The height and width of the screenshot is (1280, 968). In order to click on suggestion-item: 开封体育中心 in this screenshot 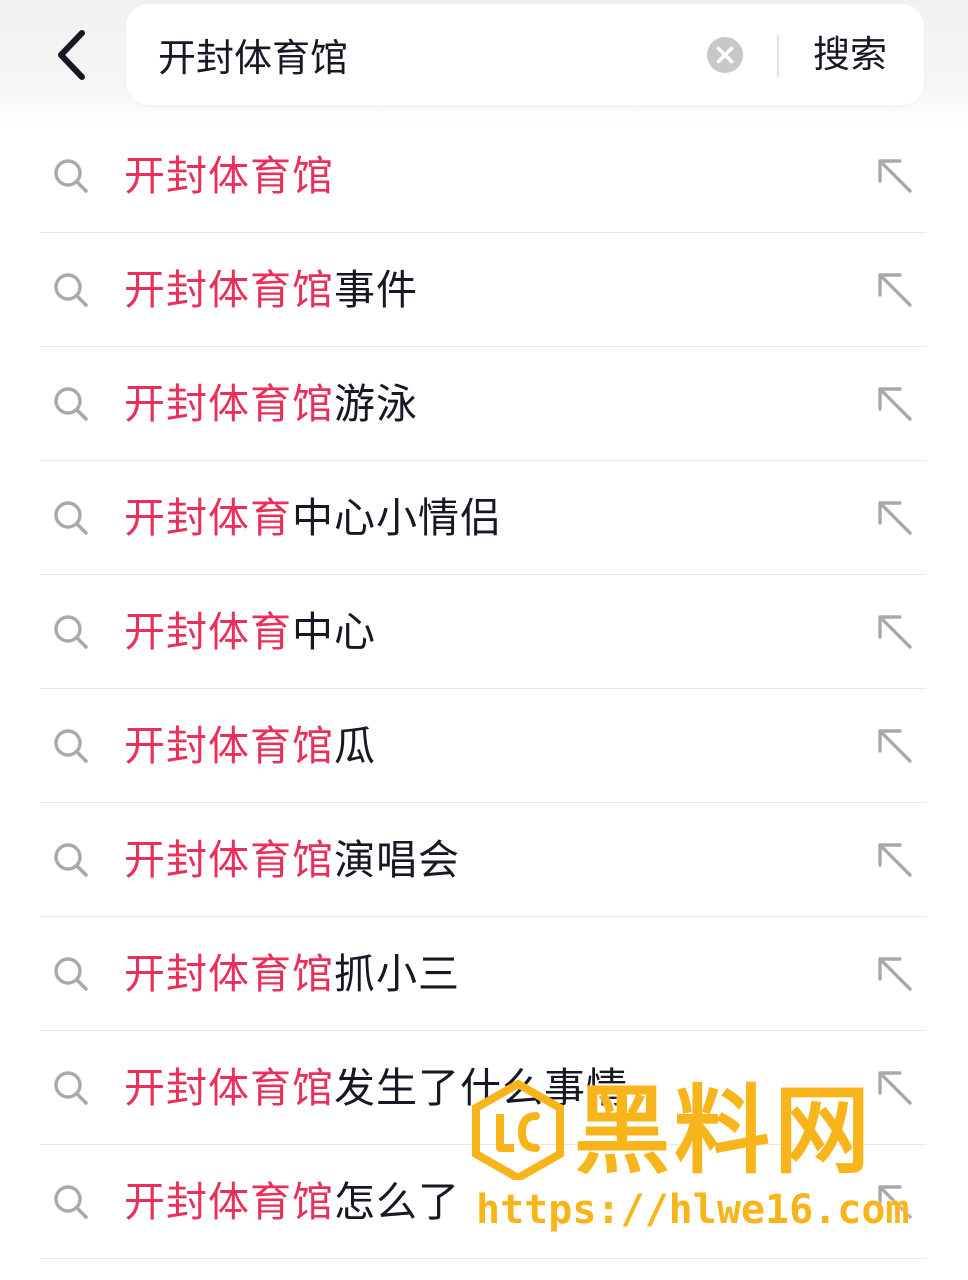, I will do `click(483, 632)`.